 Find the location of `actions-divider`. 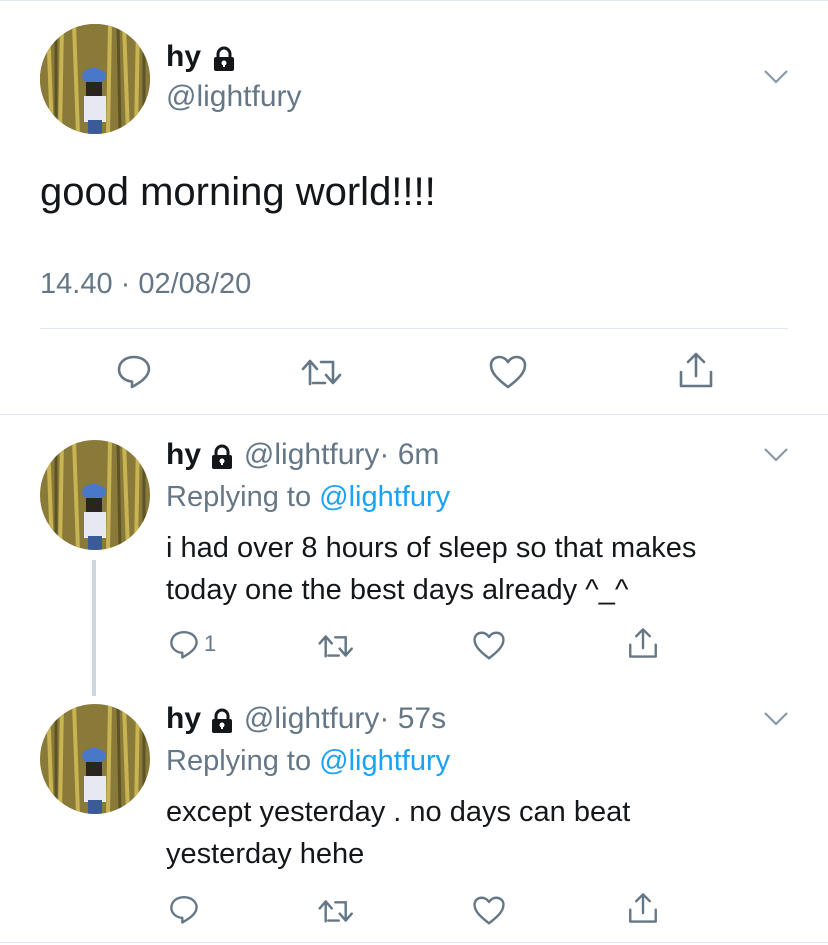

actions-divider is located at coordinates (414, 328).